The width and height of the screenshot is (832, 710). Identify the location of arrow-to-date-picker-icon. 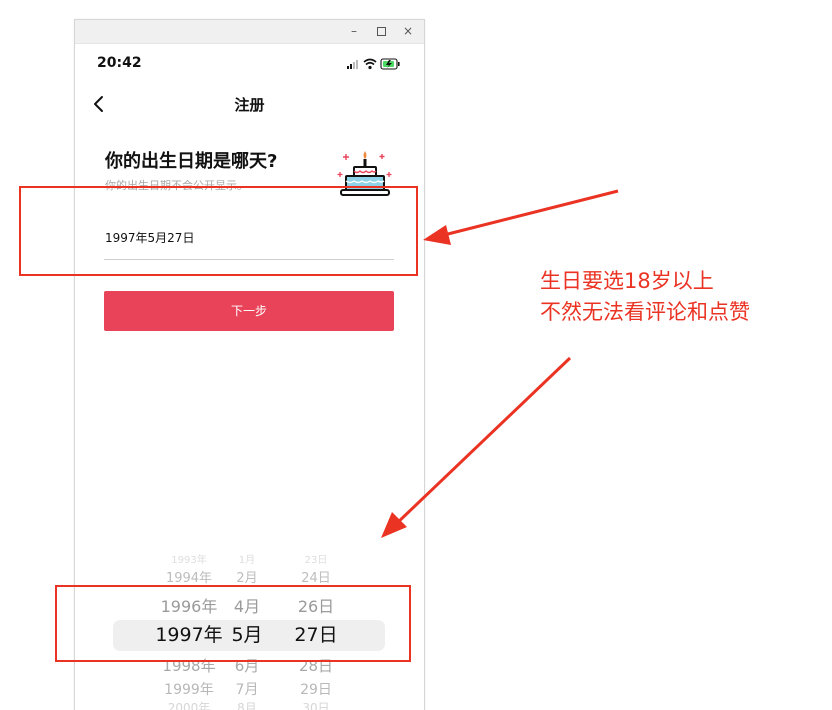
(476, 447).